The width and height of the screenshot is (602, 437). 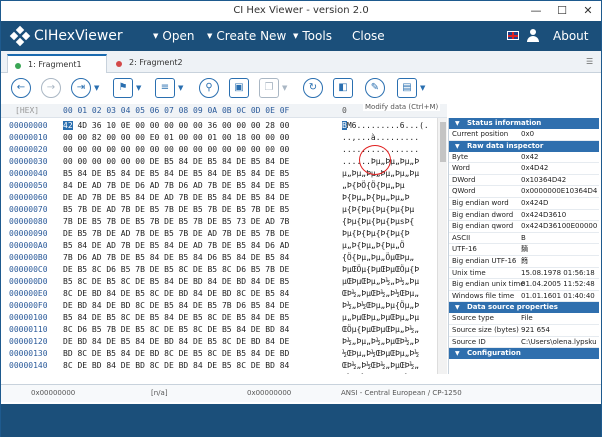 I want to click on menu-open: ▼ Open, so click(x=173, y=36).